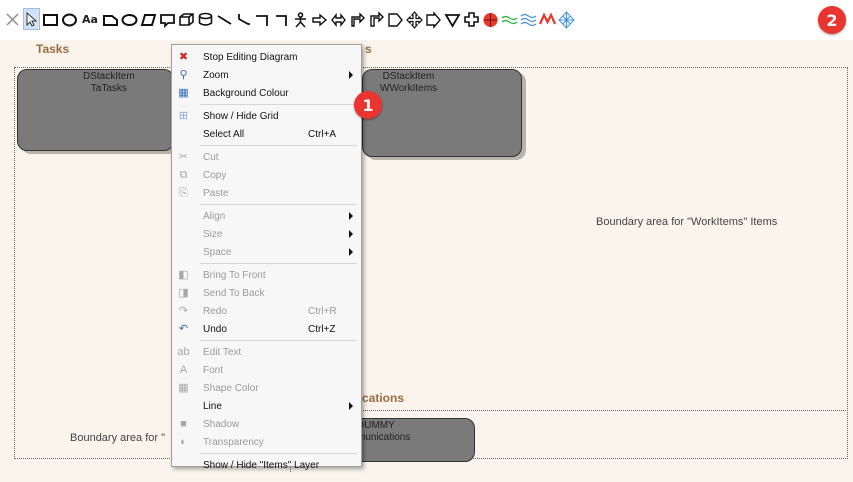  Describe the element at coordinates (266, 352) in the screenshot. I see `menu-item-edit-text: ab Edit Text` at that location.